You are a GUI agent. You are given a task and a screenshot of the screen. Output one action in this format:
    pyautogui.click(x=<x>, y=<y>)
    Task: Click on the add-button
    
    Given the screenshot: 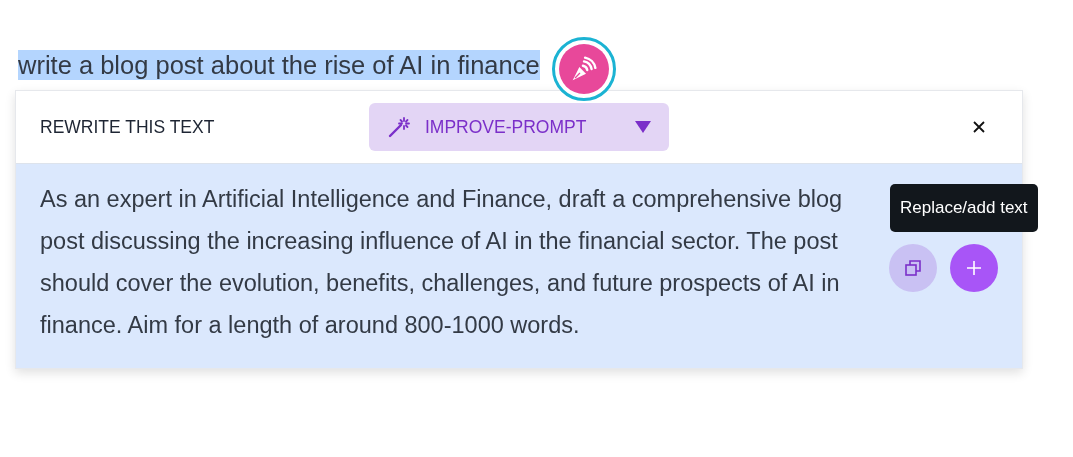 What is the action you would take?
    pyautogui.click(x=974, y=268)
    